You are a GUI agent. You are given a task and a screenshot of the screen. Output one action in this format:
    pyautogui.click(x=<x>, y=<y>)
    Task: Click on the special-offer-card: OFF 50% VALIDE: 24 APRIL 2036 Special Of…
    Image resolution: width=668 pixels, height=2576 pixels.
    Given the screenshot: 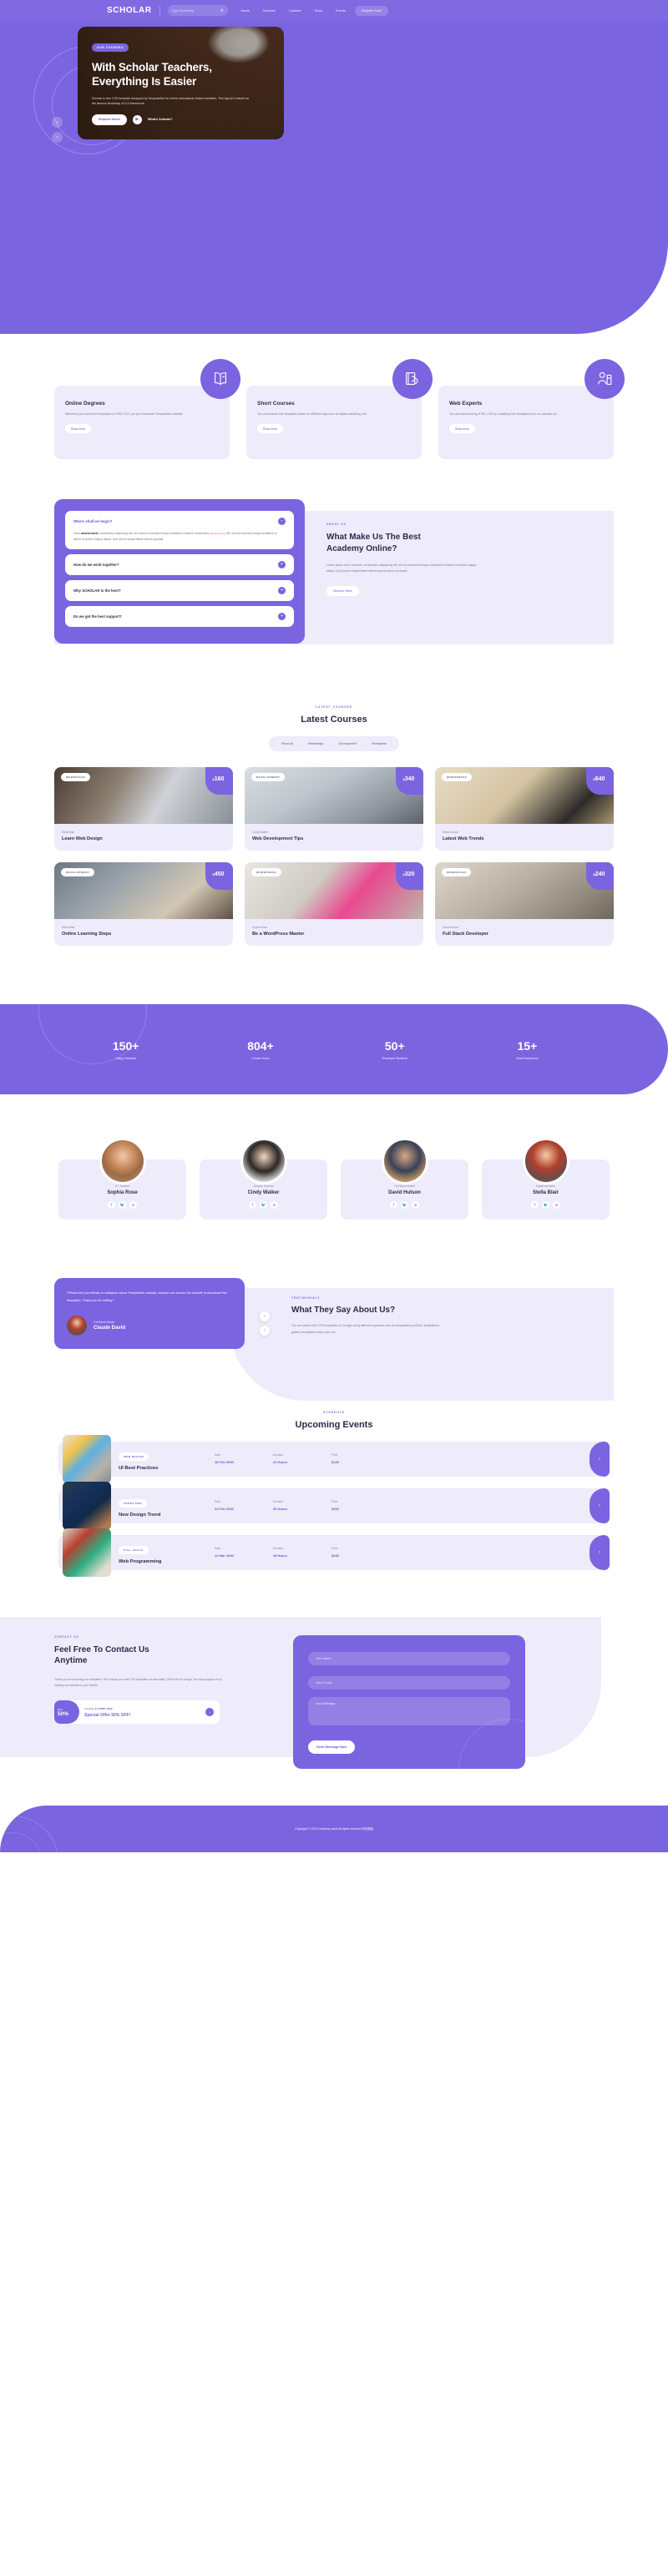 What is the action you would take?
    pyautogui.click(x=137, y=1712)
    